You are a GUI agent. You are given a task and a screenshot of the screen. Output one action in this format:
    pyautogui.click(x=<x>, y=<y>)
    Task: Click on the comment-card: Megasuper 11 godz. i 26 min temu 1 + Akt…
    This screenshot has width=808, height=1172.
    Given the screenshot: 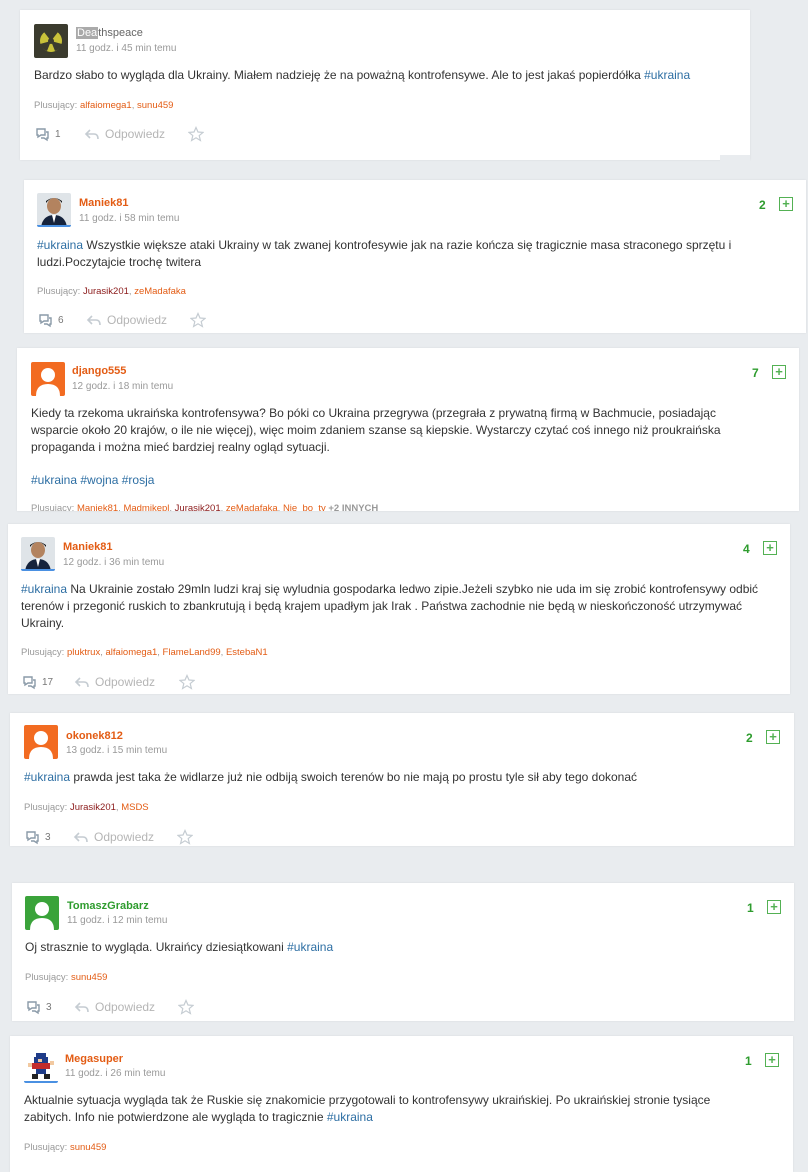 What is the action you would take?
    pyautogui.click(x=401, y=1104)
    